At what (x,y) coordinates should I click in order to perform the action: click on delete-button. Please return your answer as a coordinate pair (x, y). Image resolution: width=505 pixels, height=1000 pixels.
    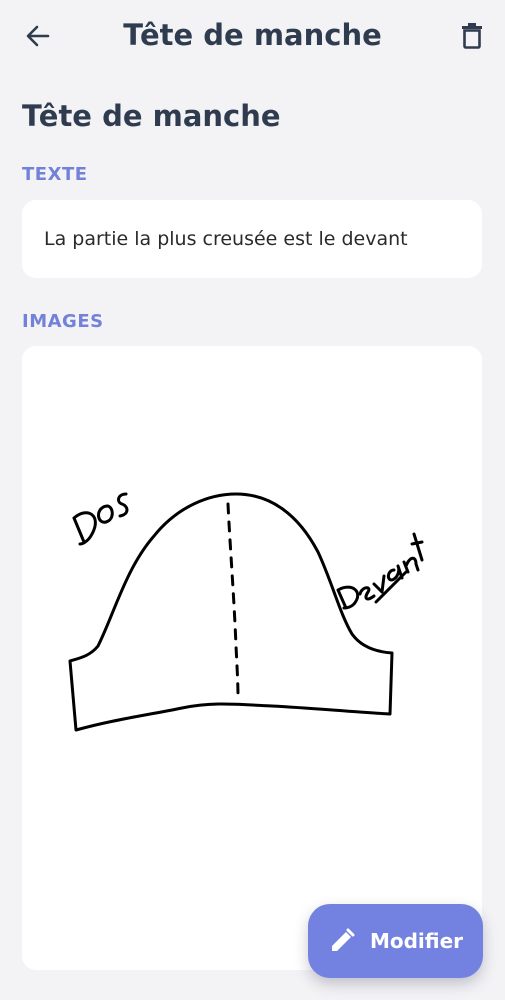
    Looking at the image, I should click on (472, 35).